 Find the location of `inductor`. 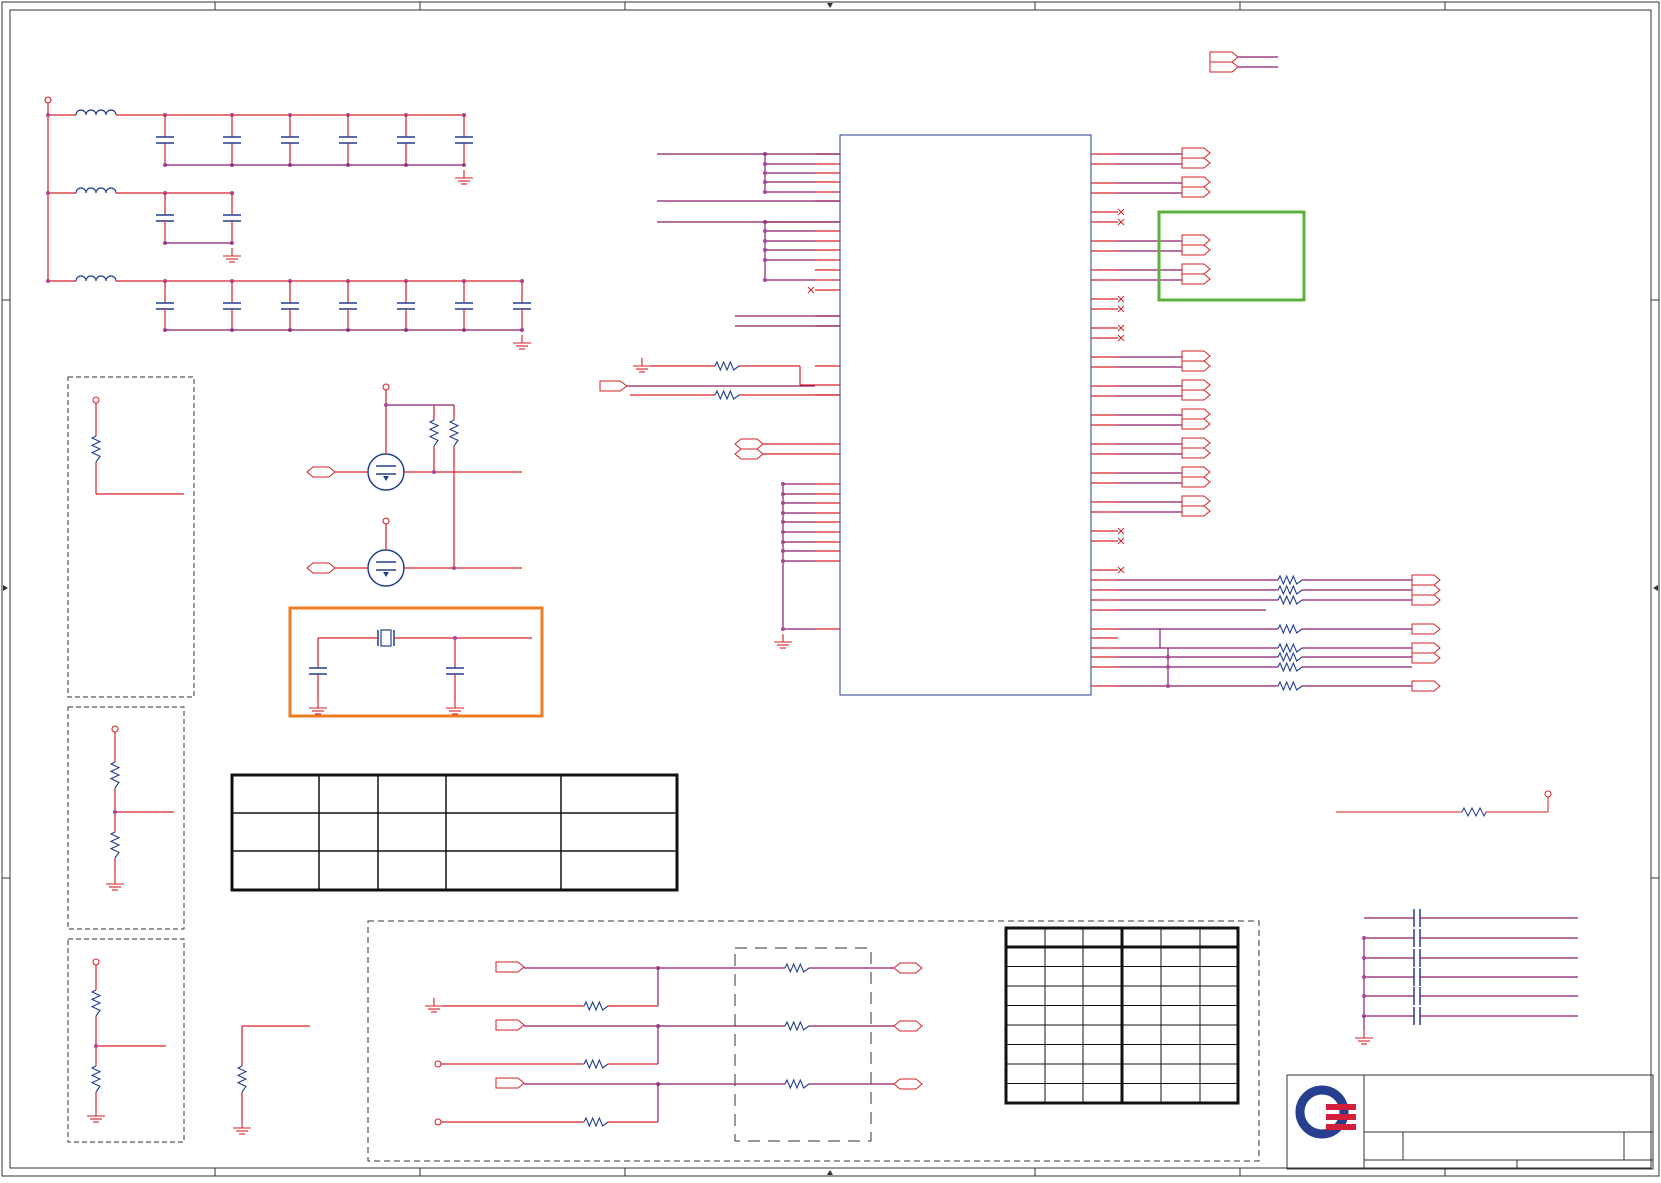

inductor is located at coordinates (96, 278).